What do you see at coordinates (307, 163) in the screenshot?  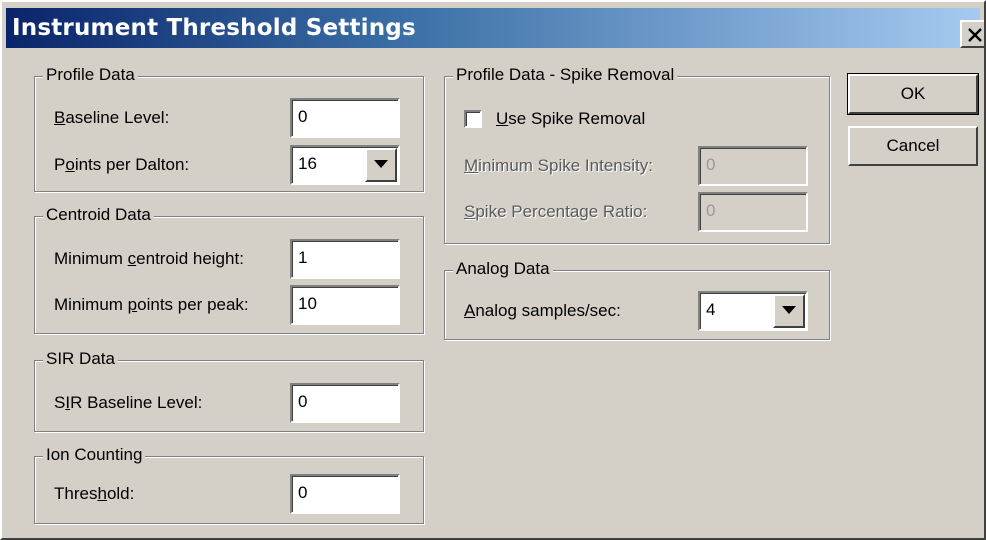 I see `points-per-dalton-value: 16` at bounding box center [307, 163].